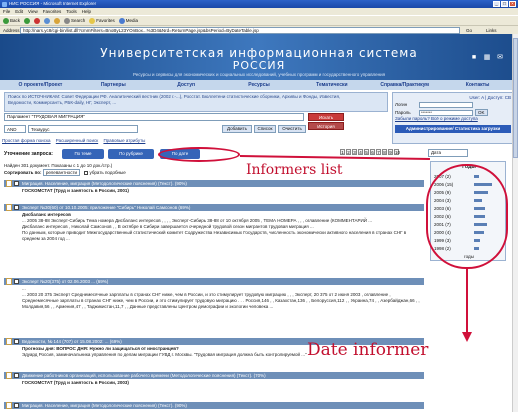  Describe the element at coordinates (446, 105) in the screenshot. I see `login-field` at that location.